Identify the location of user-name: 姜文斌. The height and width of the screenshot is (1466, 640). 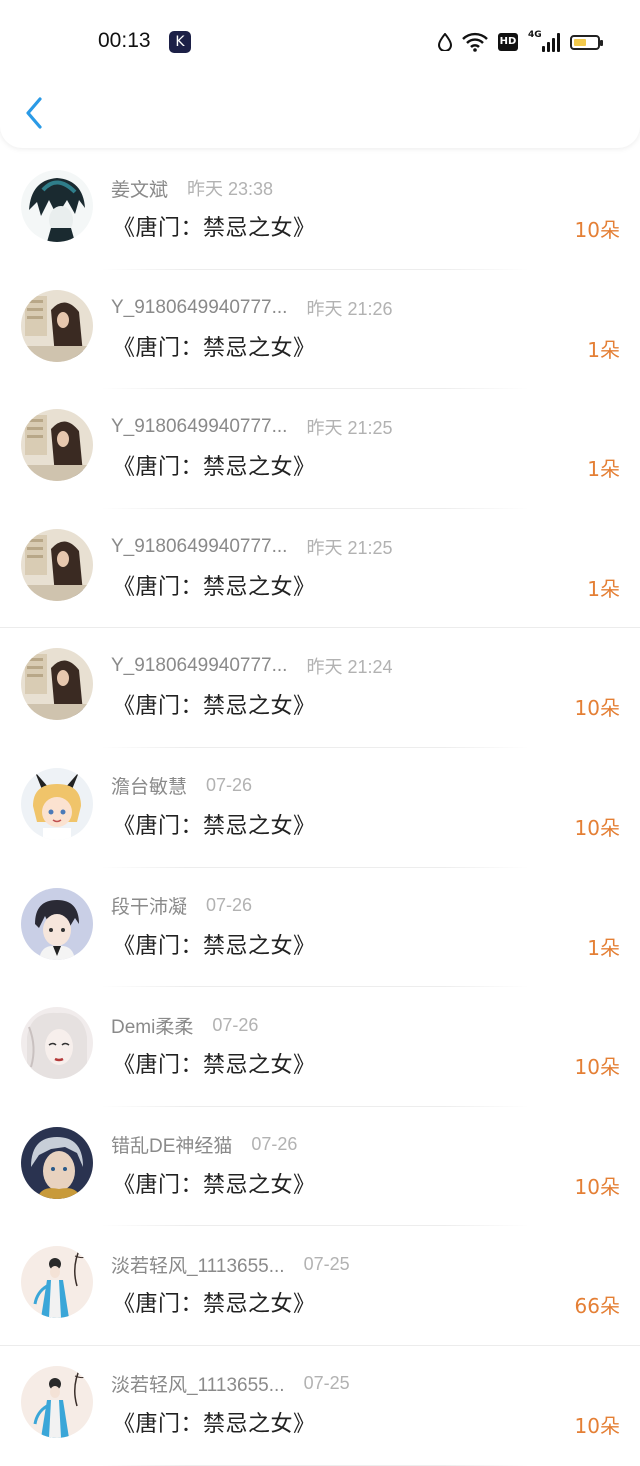
(139, 188).